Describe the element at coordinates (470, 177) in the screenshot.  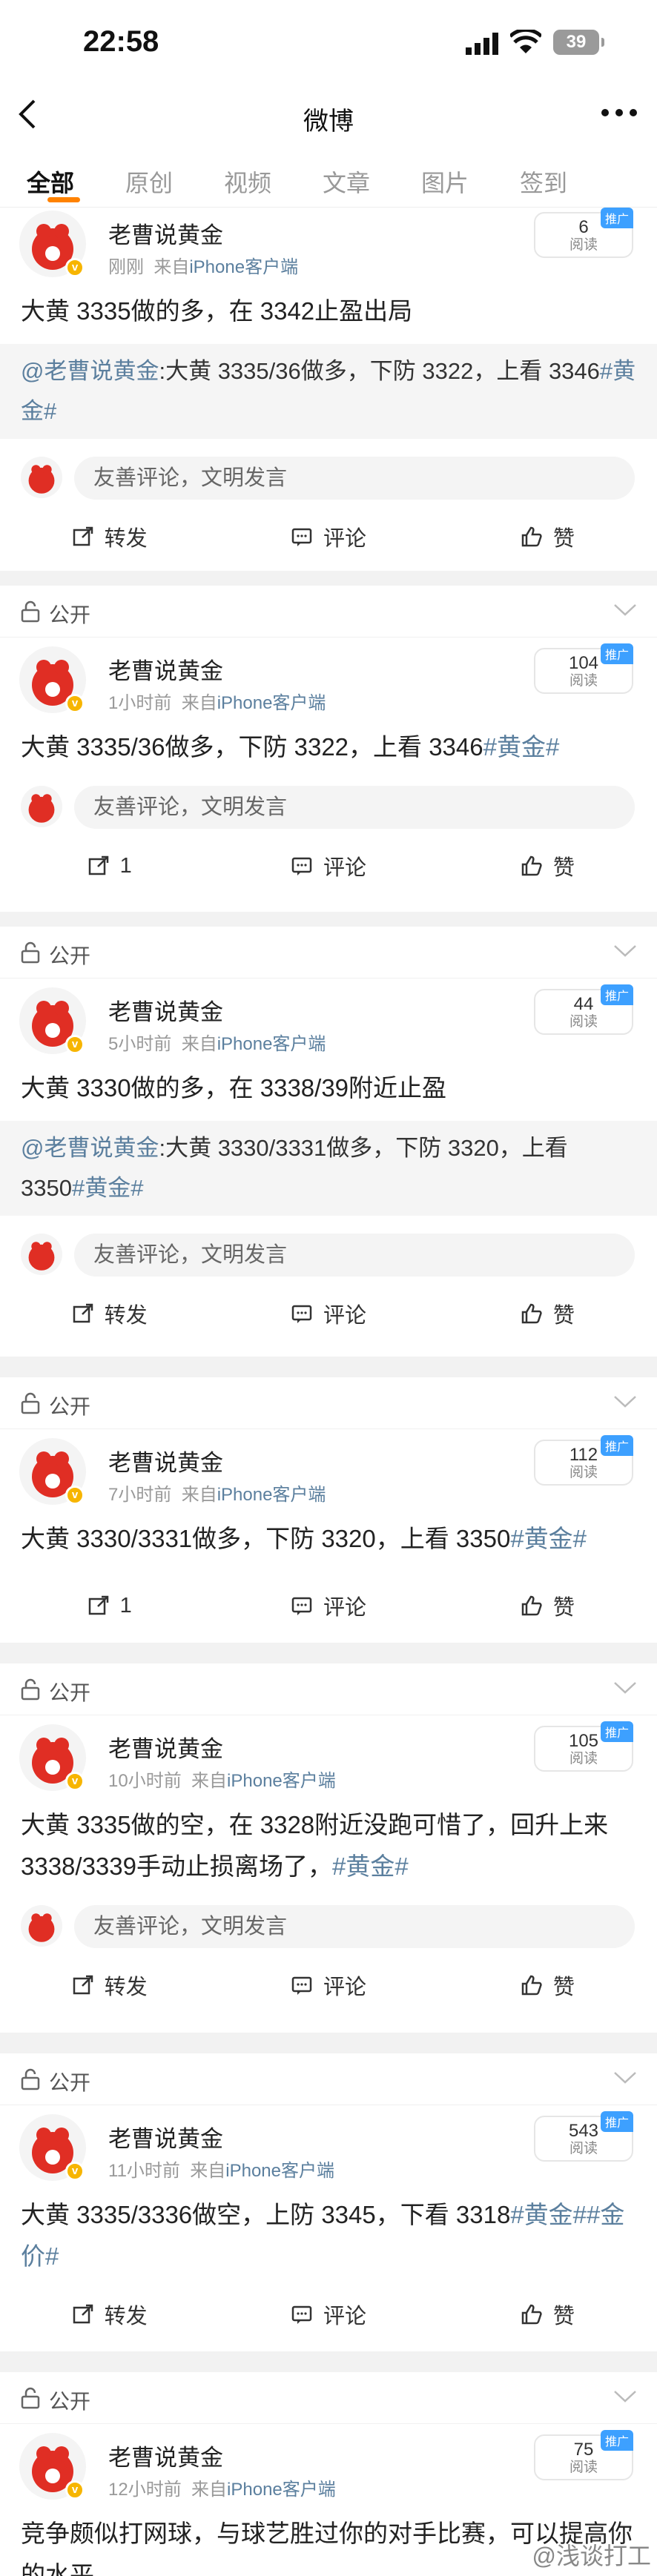
I see `tab-picture: 图片` at that location.